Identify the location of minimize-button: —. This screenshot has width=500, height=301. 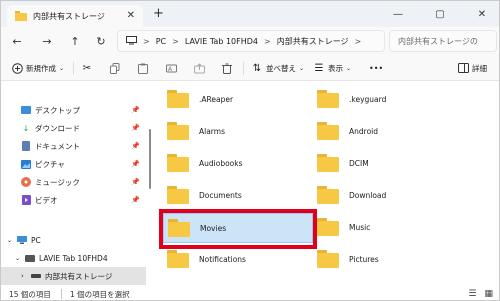
(398, 14).